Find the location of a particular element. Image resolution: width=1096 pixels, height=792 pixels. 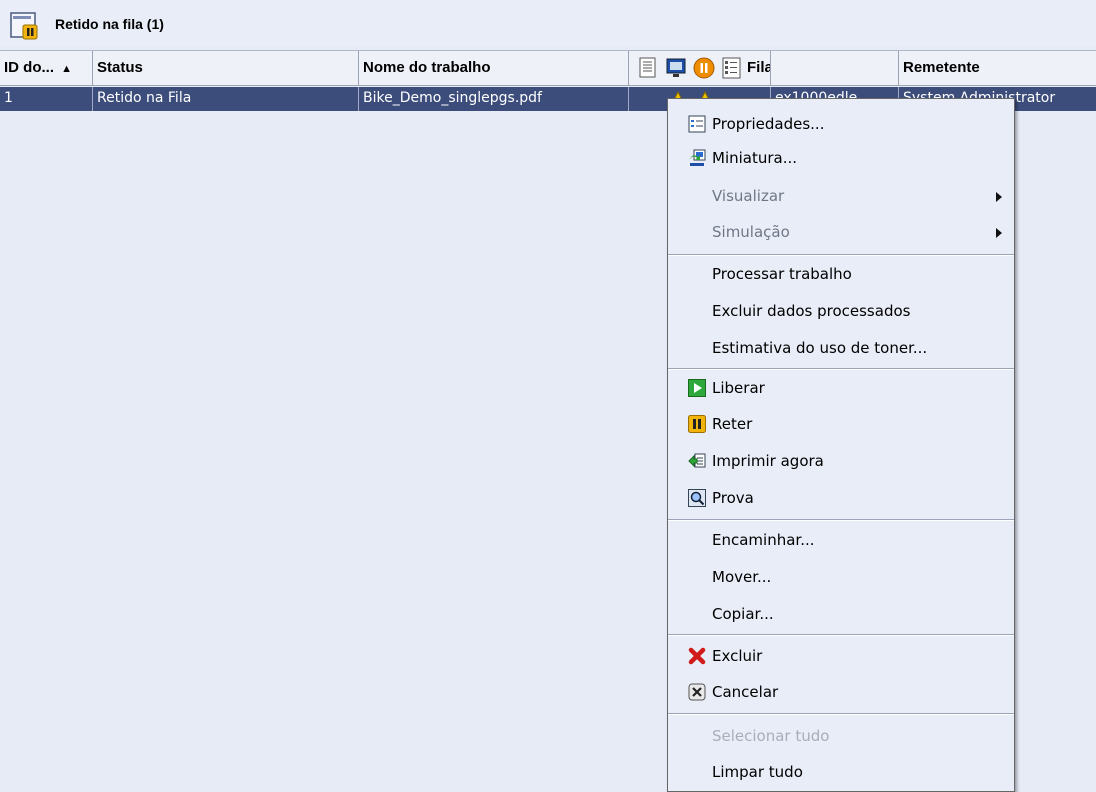

menu-item-label: Visualizar is located at coordinates (748, 196).